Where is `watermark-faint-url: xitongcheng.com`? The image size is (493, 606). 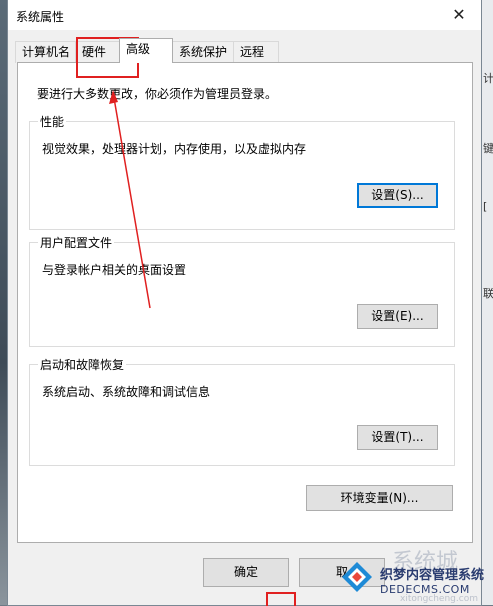
watermark-faint-url: xitongcheng.com is located at coordinates (439, 599).